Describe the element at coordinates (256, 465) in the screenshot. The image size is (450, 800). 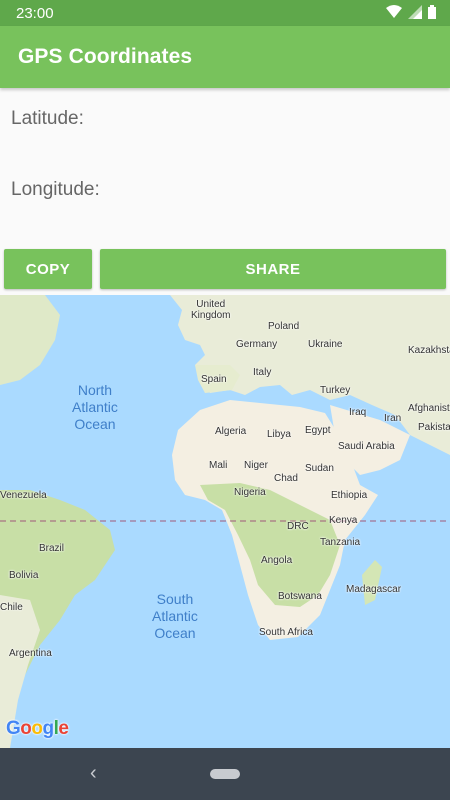
I see `map-label-niger: Niger` at that location.